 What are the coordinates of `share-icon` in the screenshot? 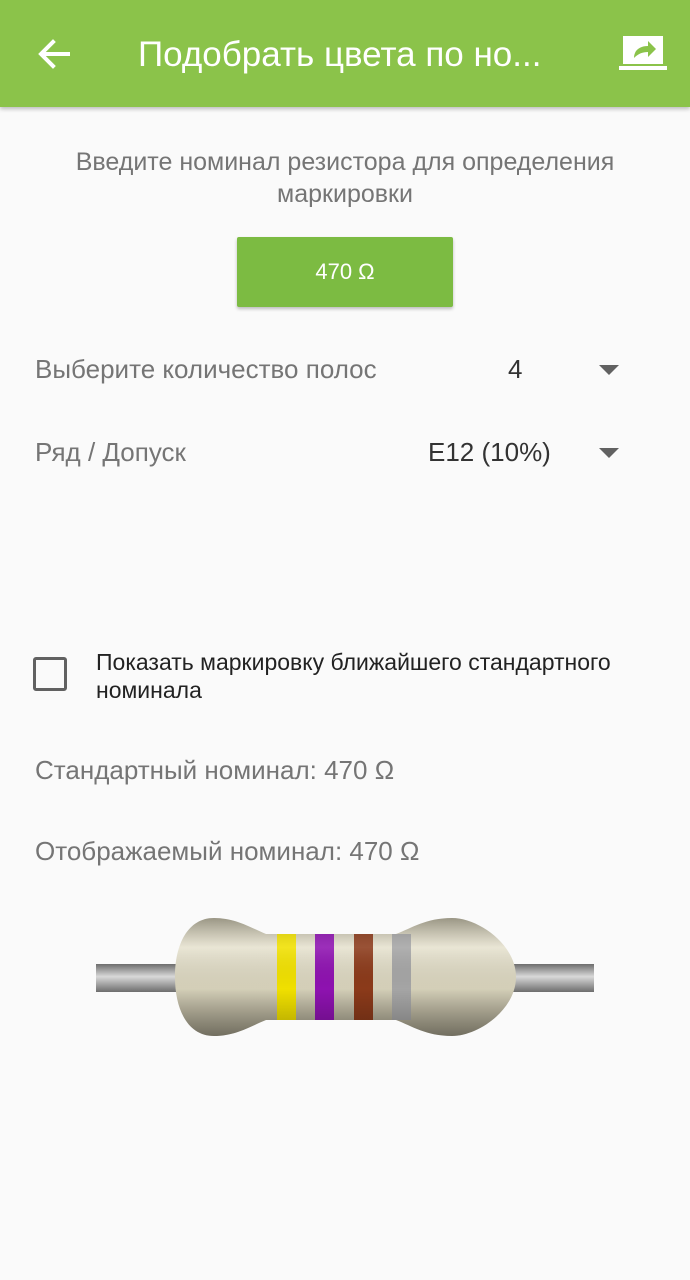 It's located at (643, 53).